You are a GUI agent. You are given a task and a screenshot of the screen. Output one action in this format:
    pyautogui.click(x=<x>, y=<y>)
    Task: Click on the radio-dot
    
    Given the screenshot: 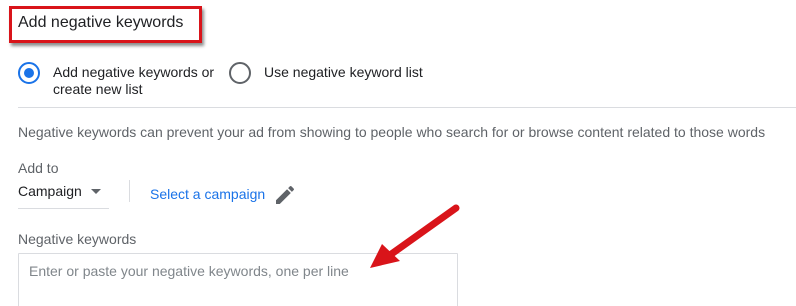 What is the action you would take?
    pyautogui.click(x=29, y=73)
    